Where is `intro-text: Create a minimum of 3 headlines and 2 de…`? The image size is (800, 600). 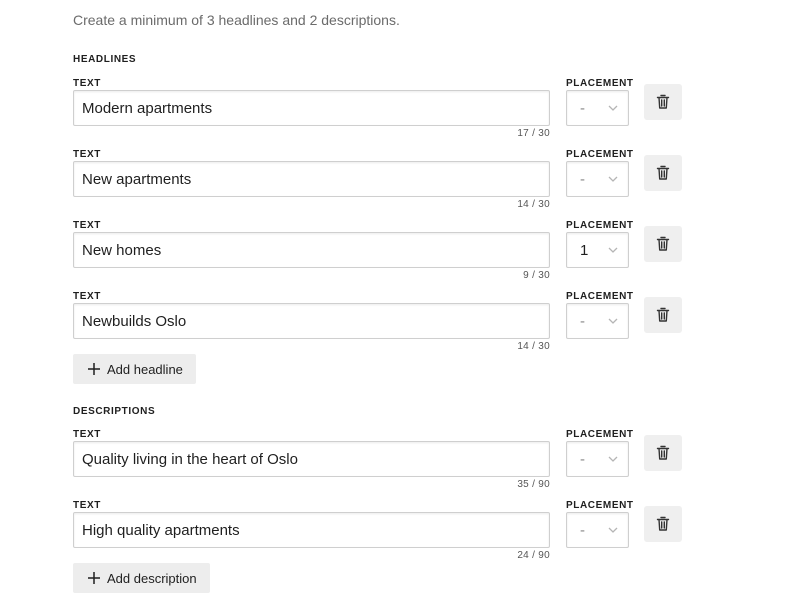 intro-text: Create a minimum of 3 headlines and 2 de… is located at coordinates (236, 20).